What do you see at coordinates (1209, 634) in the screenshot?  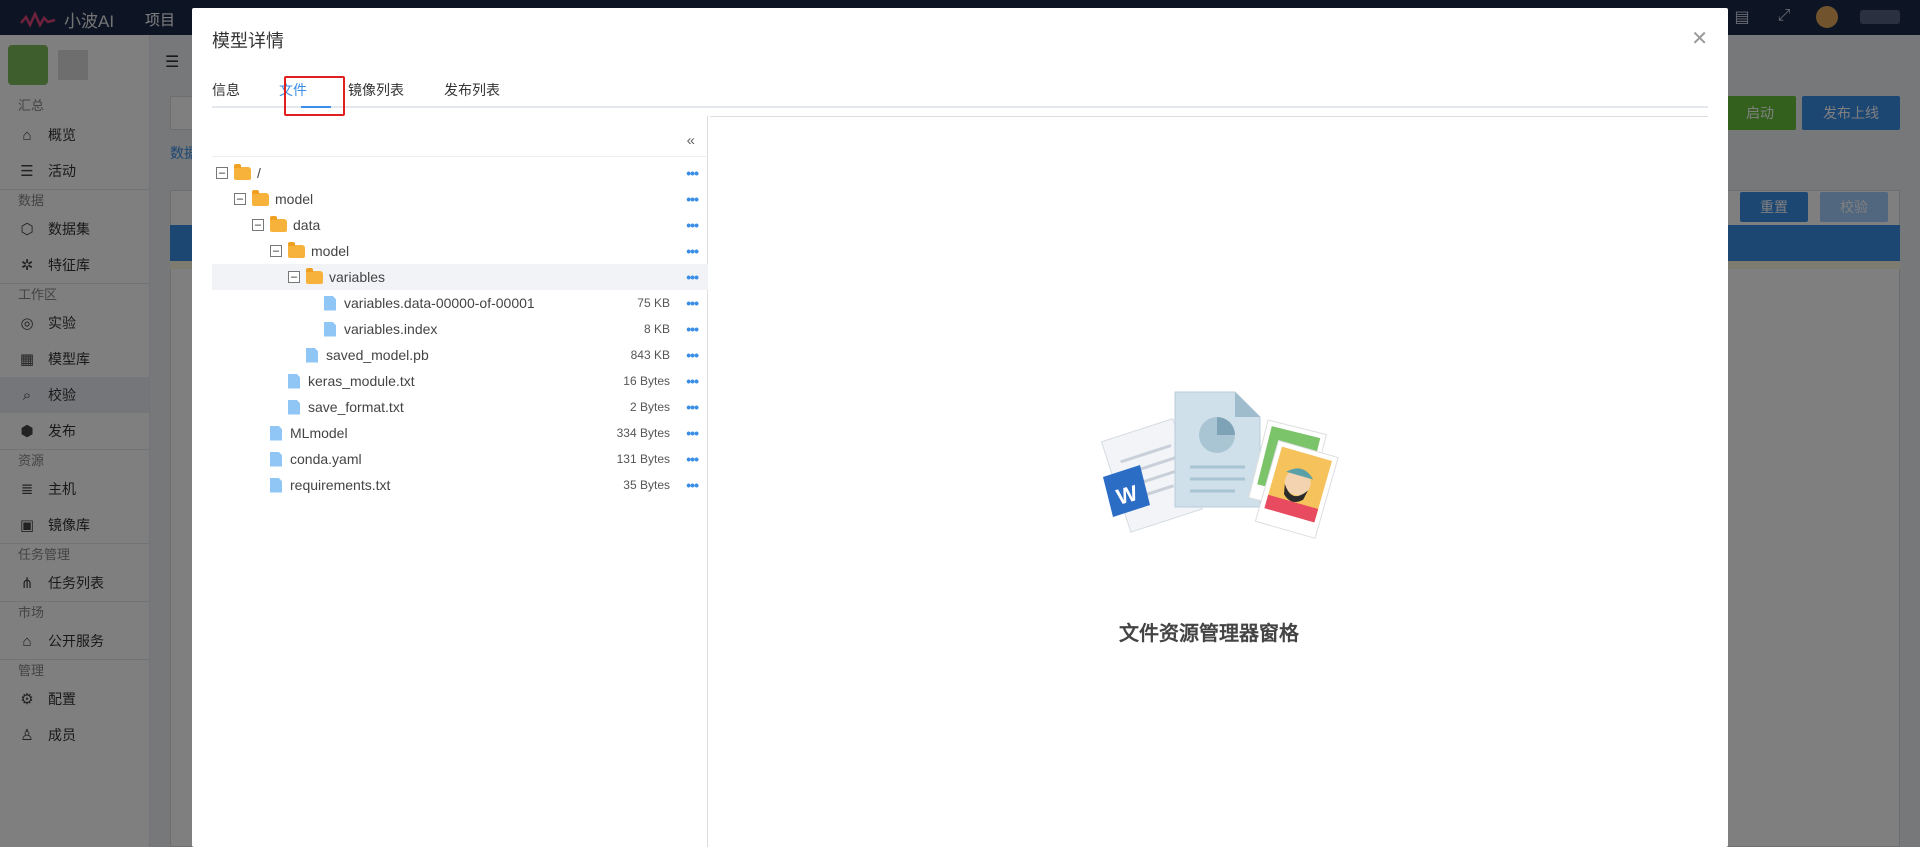 I see `preview-pane-label: 文件资源管理器窗格` at bounding box center [1209, 634].